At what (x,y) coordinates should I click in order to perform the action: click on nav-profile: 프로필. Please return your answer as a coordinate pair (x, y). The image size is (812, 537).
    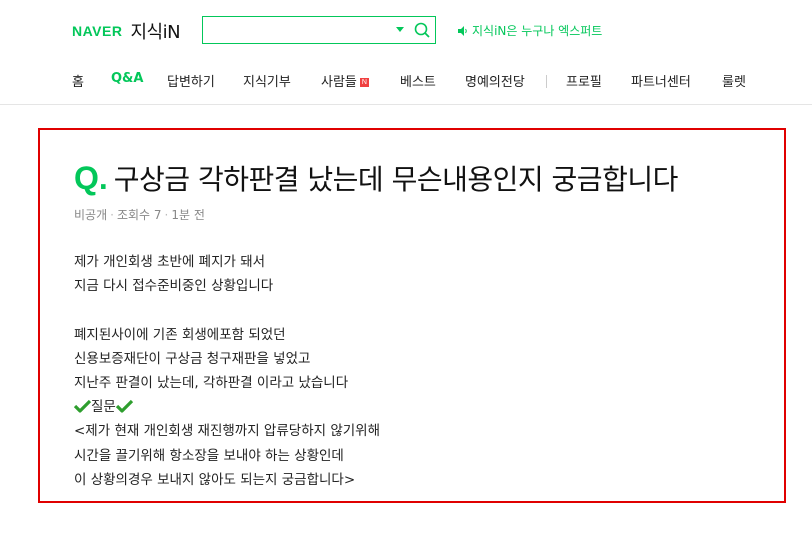
    Looking at the image, I should click on (584, 80).